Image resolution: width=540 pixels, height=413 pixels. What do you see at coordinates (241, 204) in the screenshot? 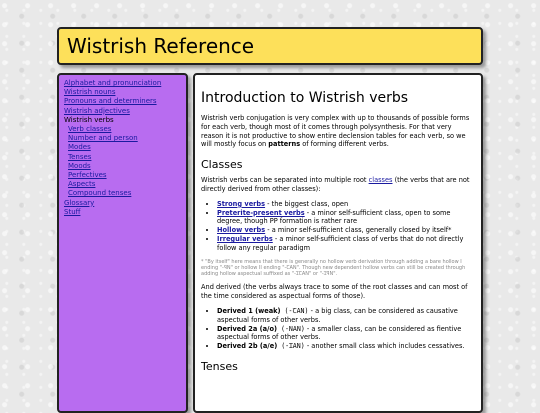
I see `strong-verbs-link: Strong verbs` at bounding box center [241, 204].